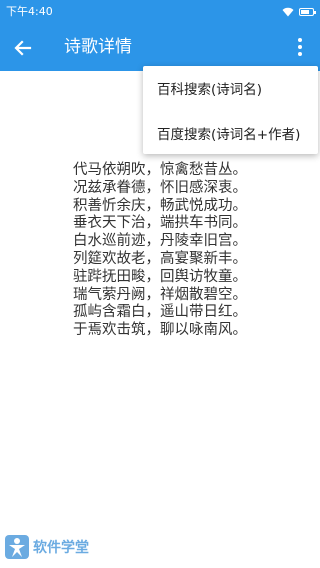 Image resolution: width=320 pixels, height=568 pixels. Describe the element at coordinates (230, 110) in the screenshot. I see `overflow-menu: 百科搜索(诗词名) 百度搜索(诗词名+作者)` at that location.